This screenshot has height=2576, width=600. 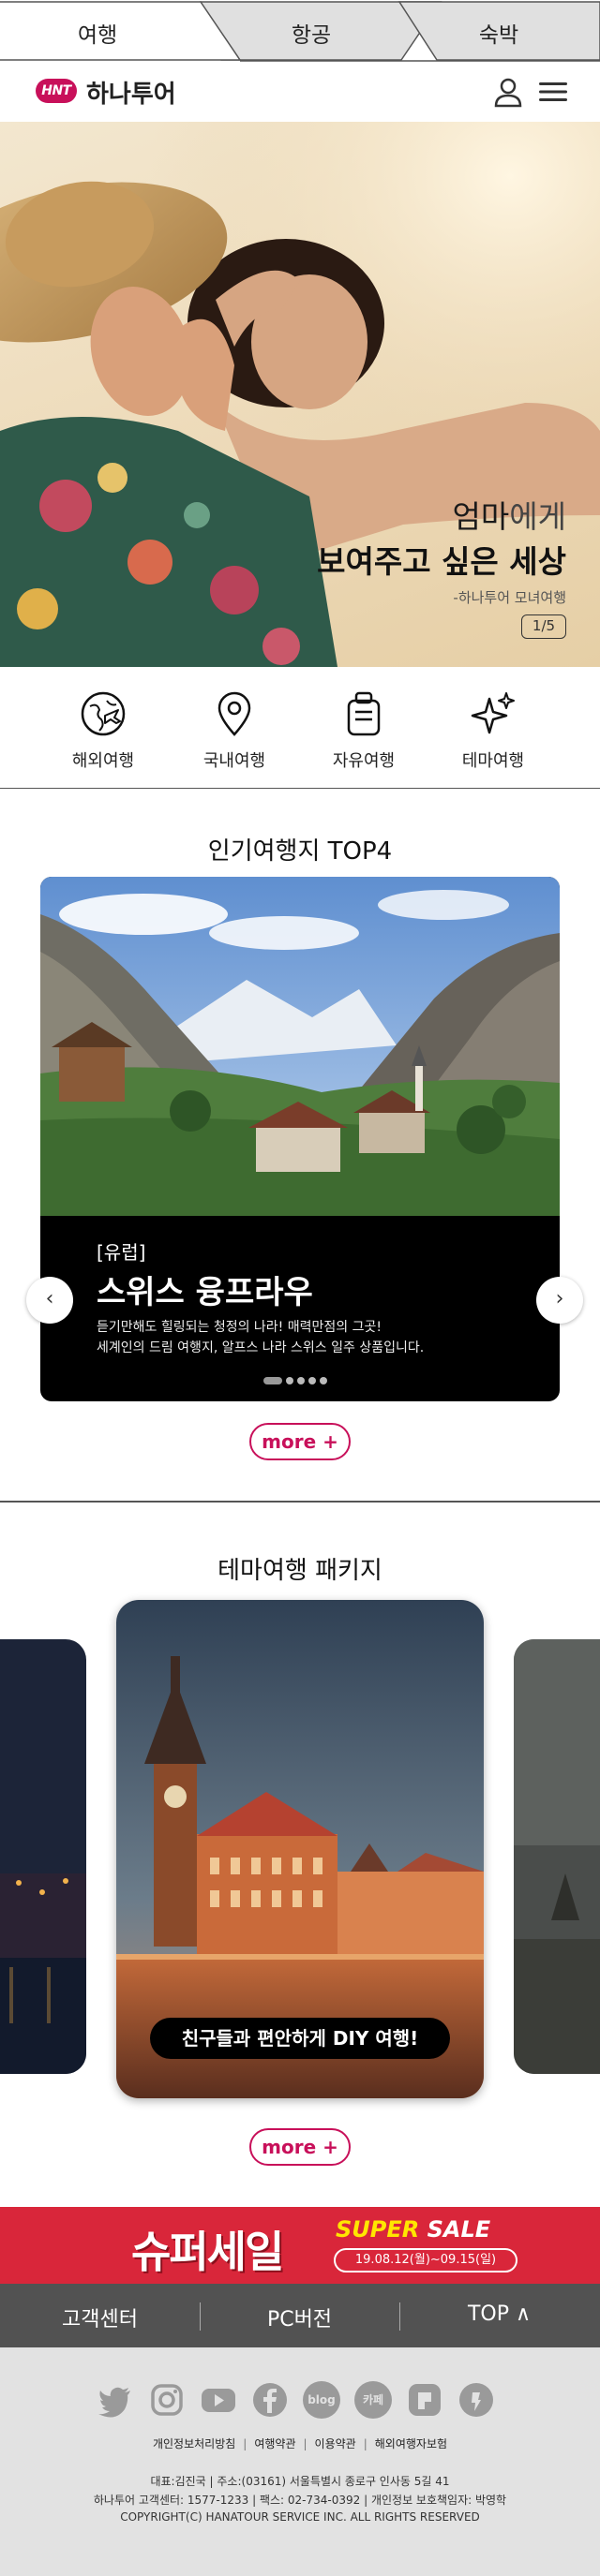 I want to click on kakaostory-icon, so click(x=476, y=2400).